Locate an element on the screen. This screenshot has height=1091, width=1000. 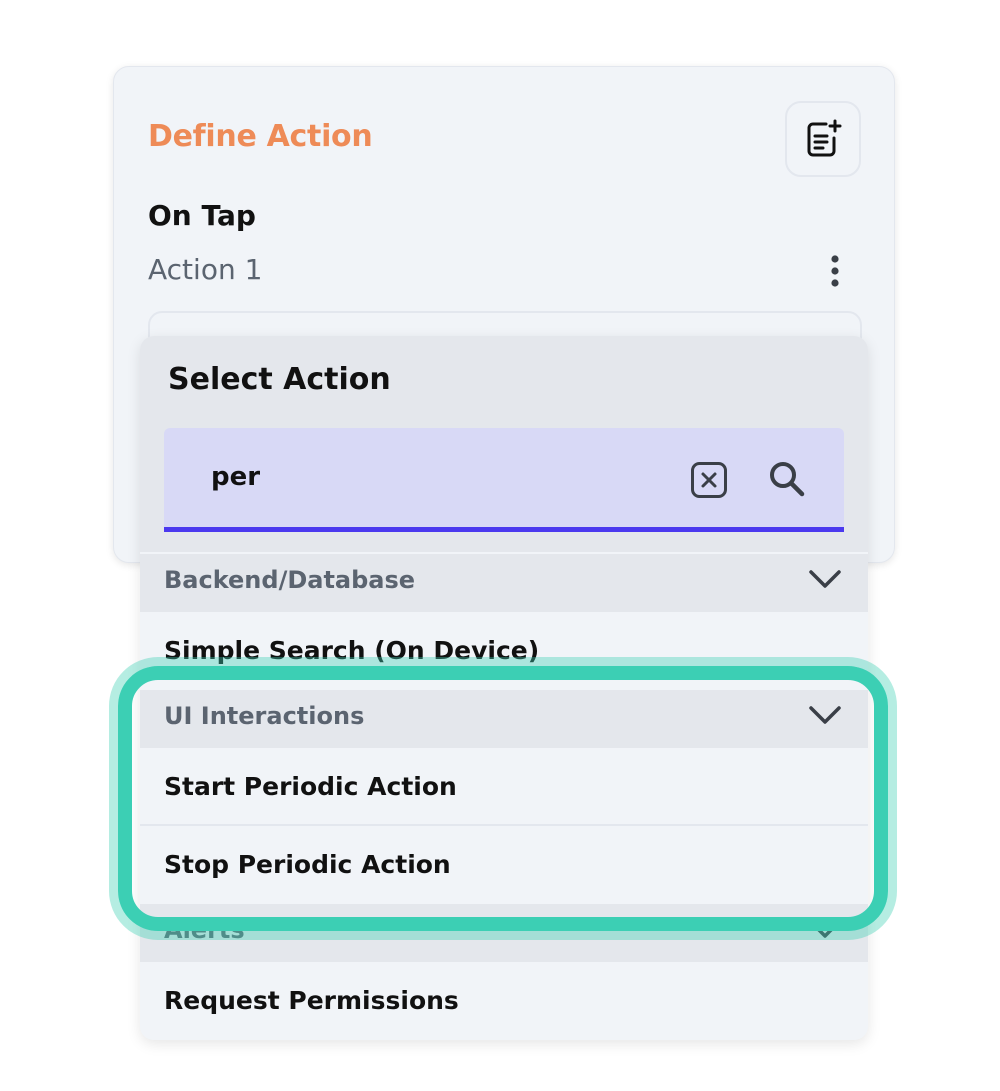
search-icon is located at coordinates (787, 479).